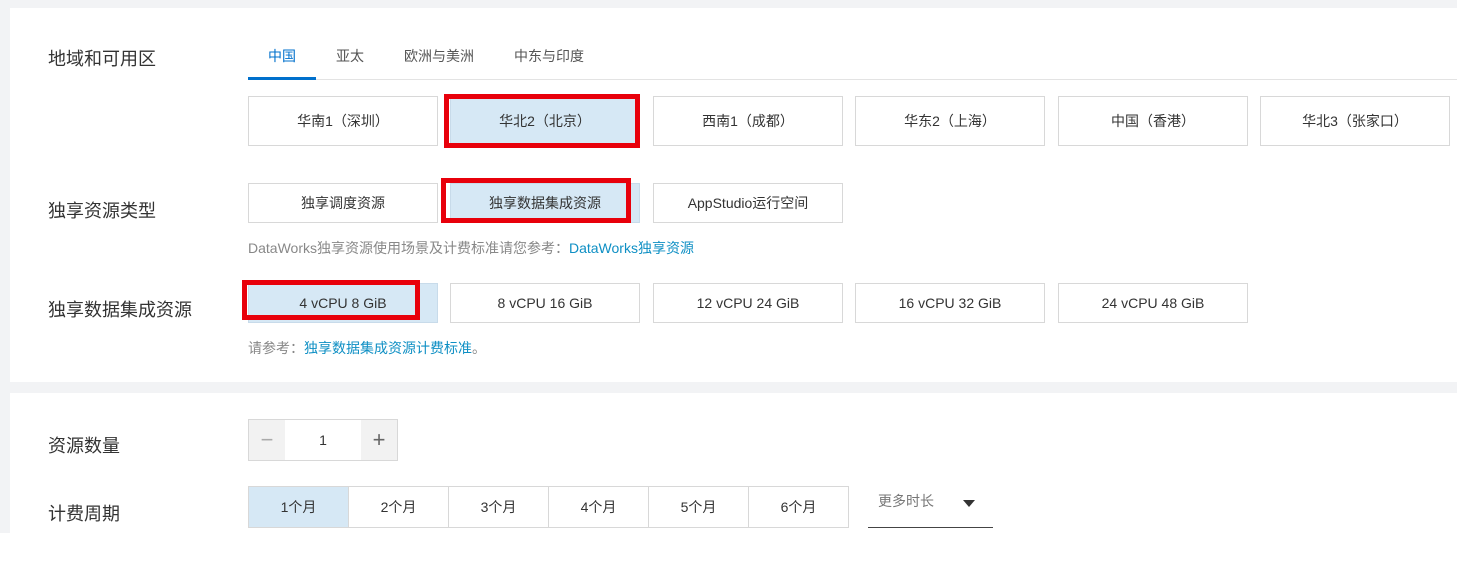  I want to click on region-option-shanghai: 华东2（上海）, so click(950, 121).